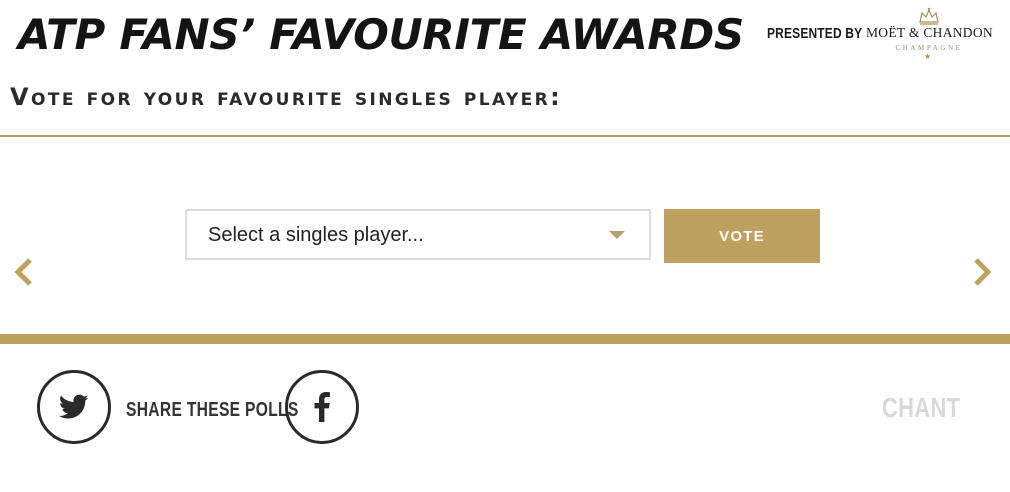  What do you see at coordinates (929, 32) in the screenshot?
I see `sponsor-name: MOËT & CHANDON` at bounding box center [929, 32].